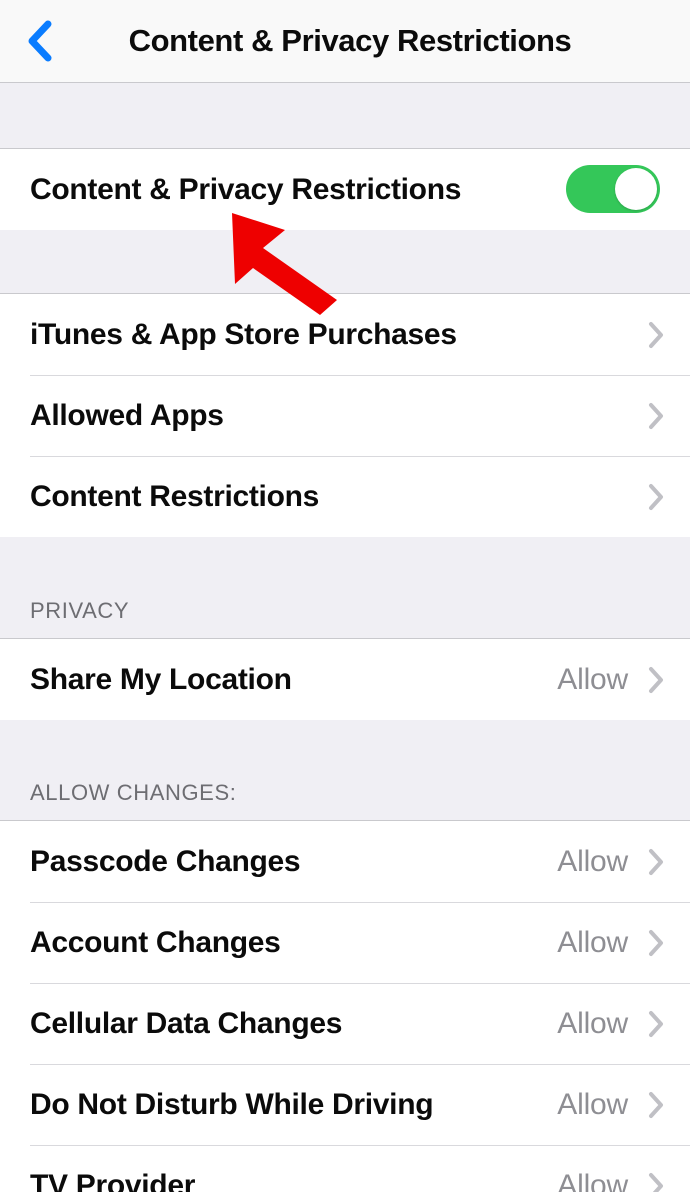 This screenshot has width=690, height=1192. Describe the element at coordinates (155, 942) in the screenshot. I see `row-label: Account Changes` at that location.